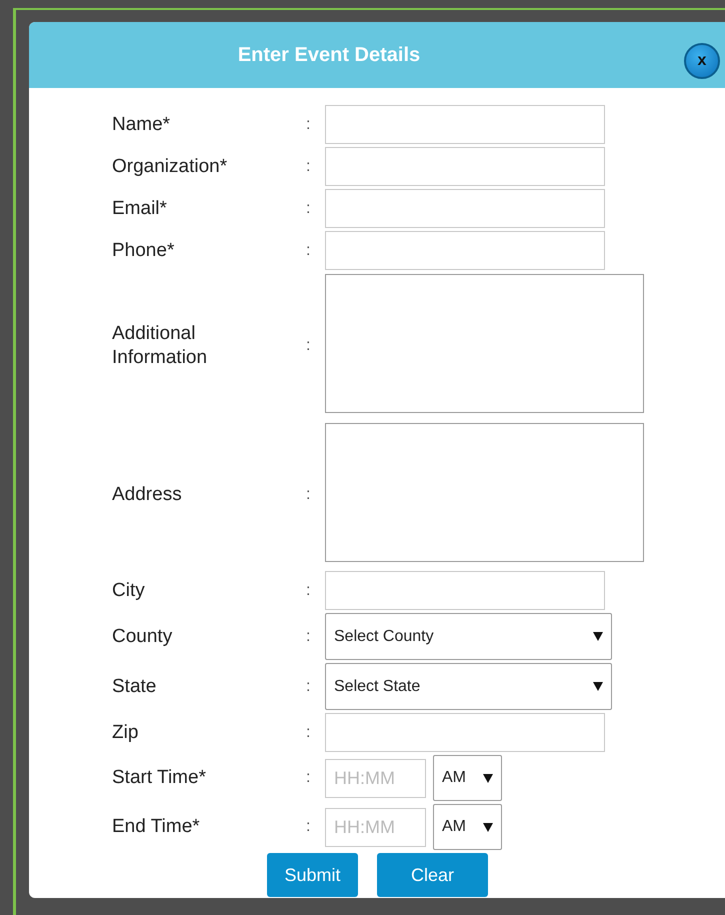 This screenshot has height=915, width=725. What do you see at coordinates (432, 875) in the screenshot?
I see `clear-button: Clear` at bounding box center [432, 875].